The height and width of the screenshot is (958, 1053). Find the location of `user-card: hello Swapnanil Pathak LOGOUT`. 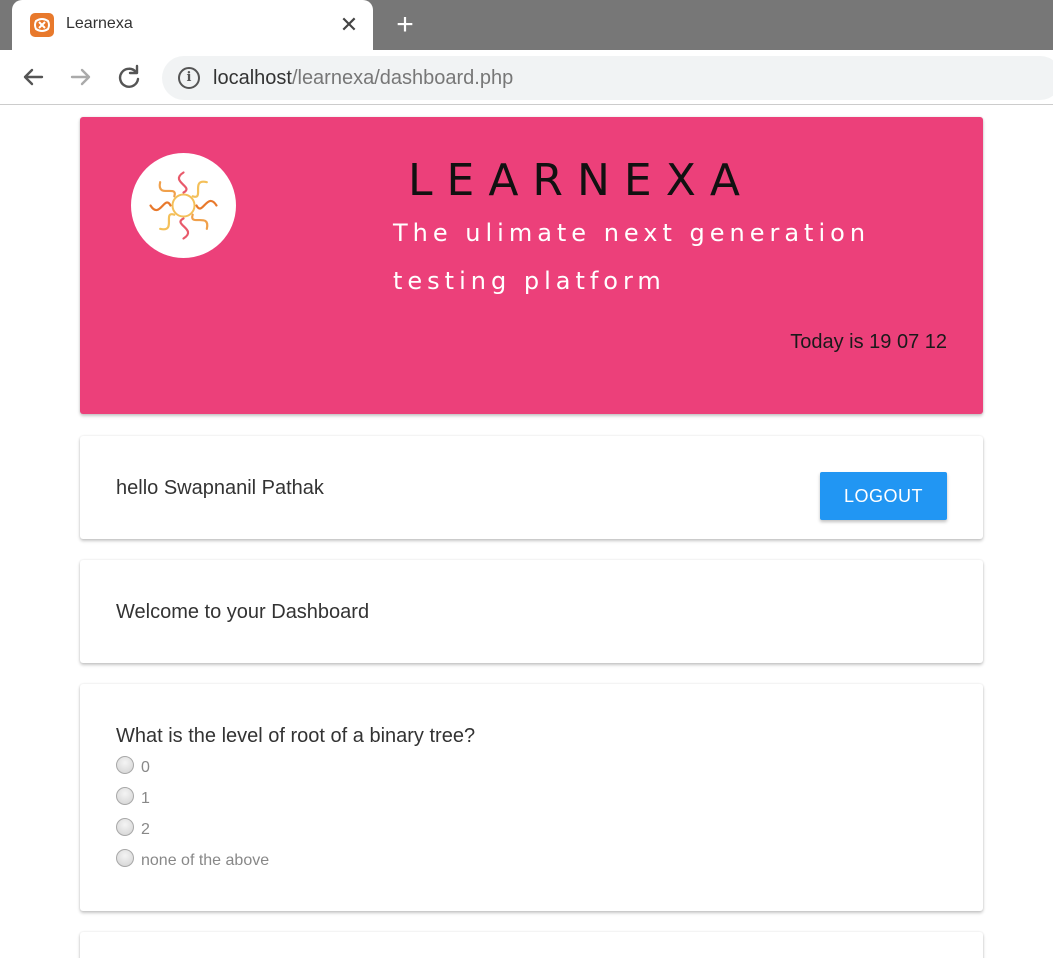

user-card: hello Swapnanil Pathak LOGOUT is located at coordinates (531, 487).